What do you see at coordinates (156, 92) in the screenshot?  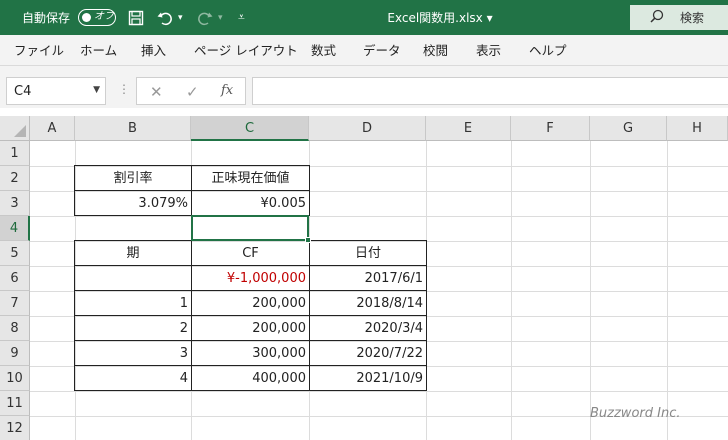 I see `cancel-icon: ✕` at bounding box center [156, 92].